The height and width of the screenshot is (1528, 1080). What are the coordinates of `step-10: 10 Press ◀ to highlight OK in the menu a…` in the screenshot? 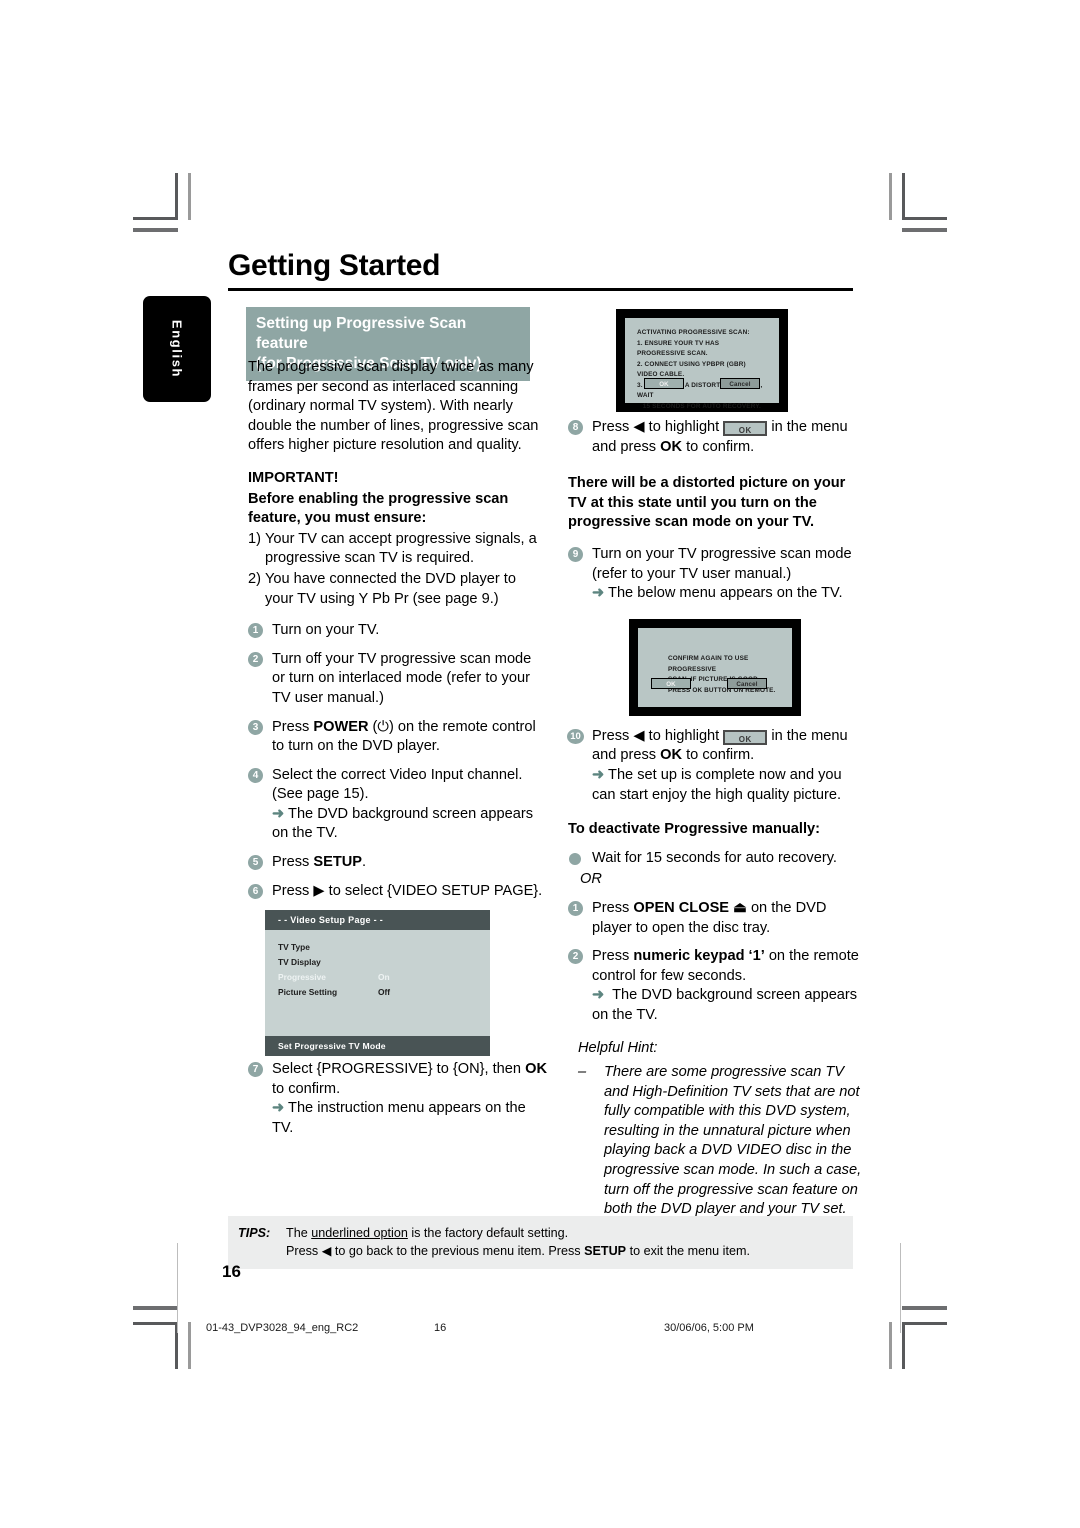 It's located at (717, 766).